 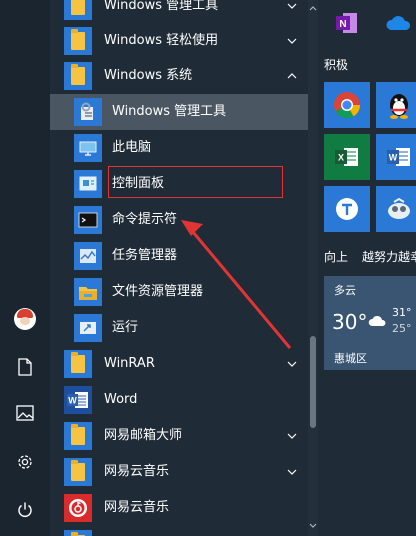 I want to click on chrome-icon, so click(x=347, y=105).